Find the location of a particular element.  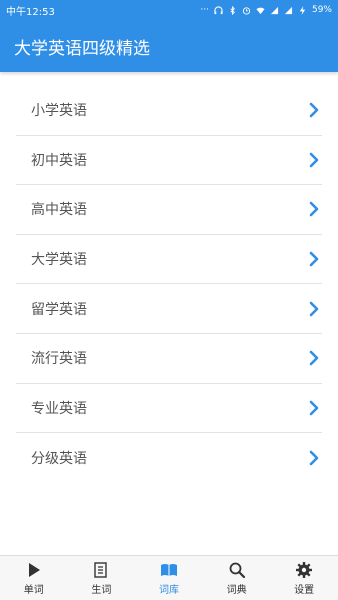

nav-item-settings: 设置 is located at coordinates (304, 578).